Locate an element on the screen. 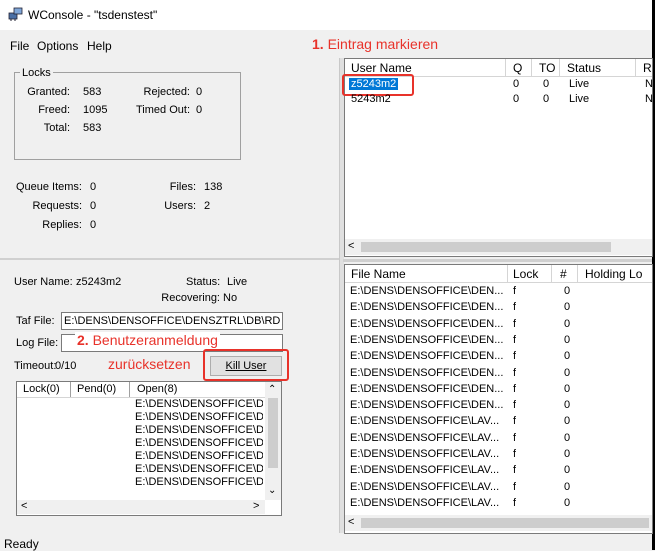 This screenshot has height=551, width=655. menu-file: File is located at coordinates (19, 46).